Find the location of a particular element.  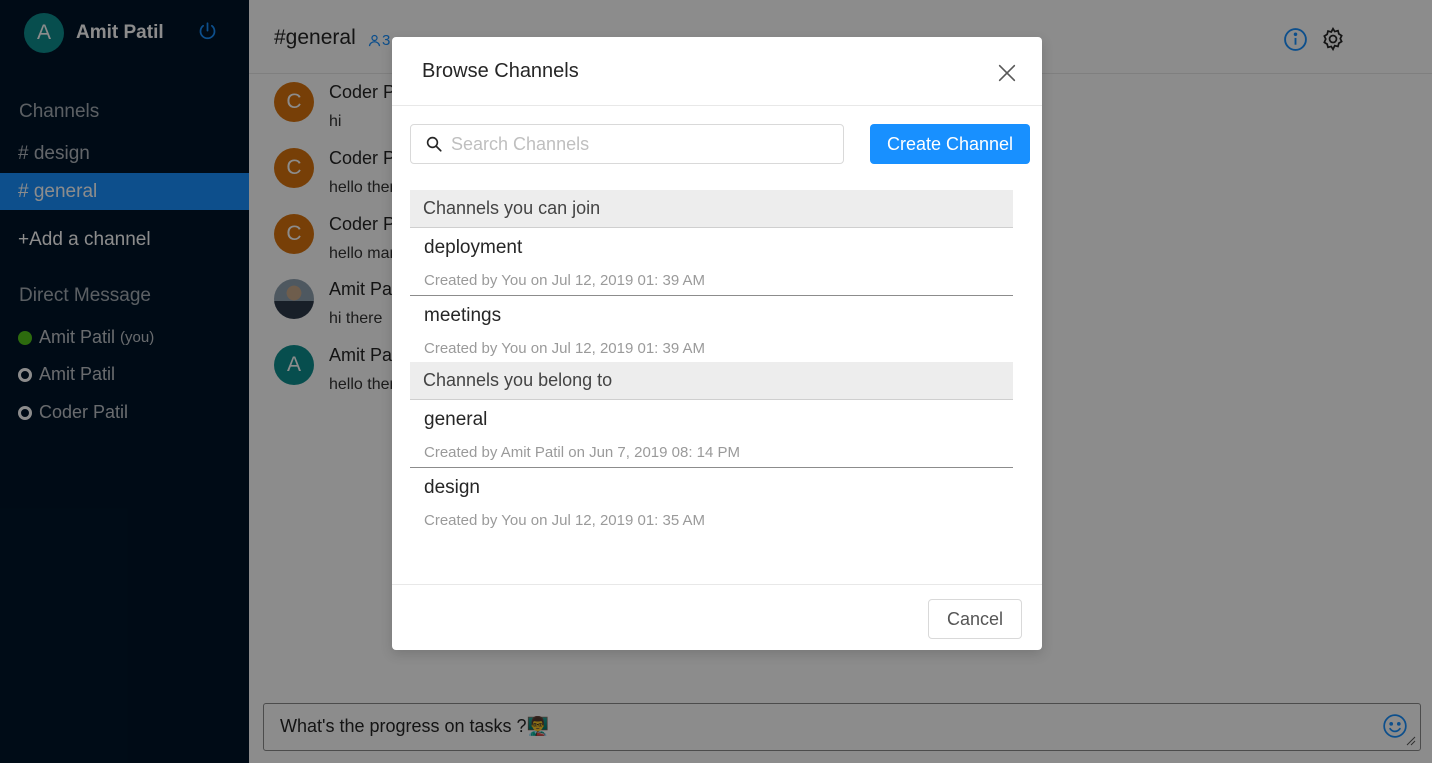

create-channel-button: Create Channel is located at coordinates (950, 144).